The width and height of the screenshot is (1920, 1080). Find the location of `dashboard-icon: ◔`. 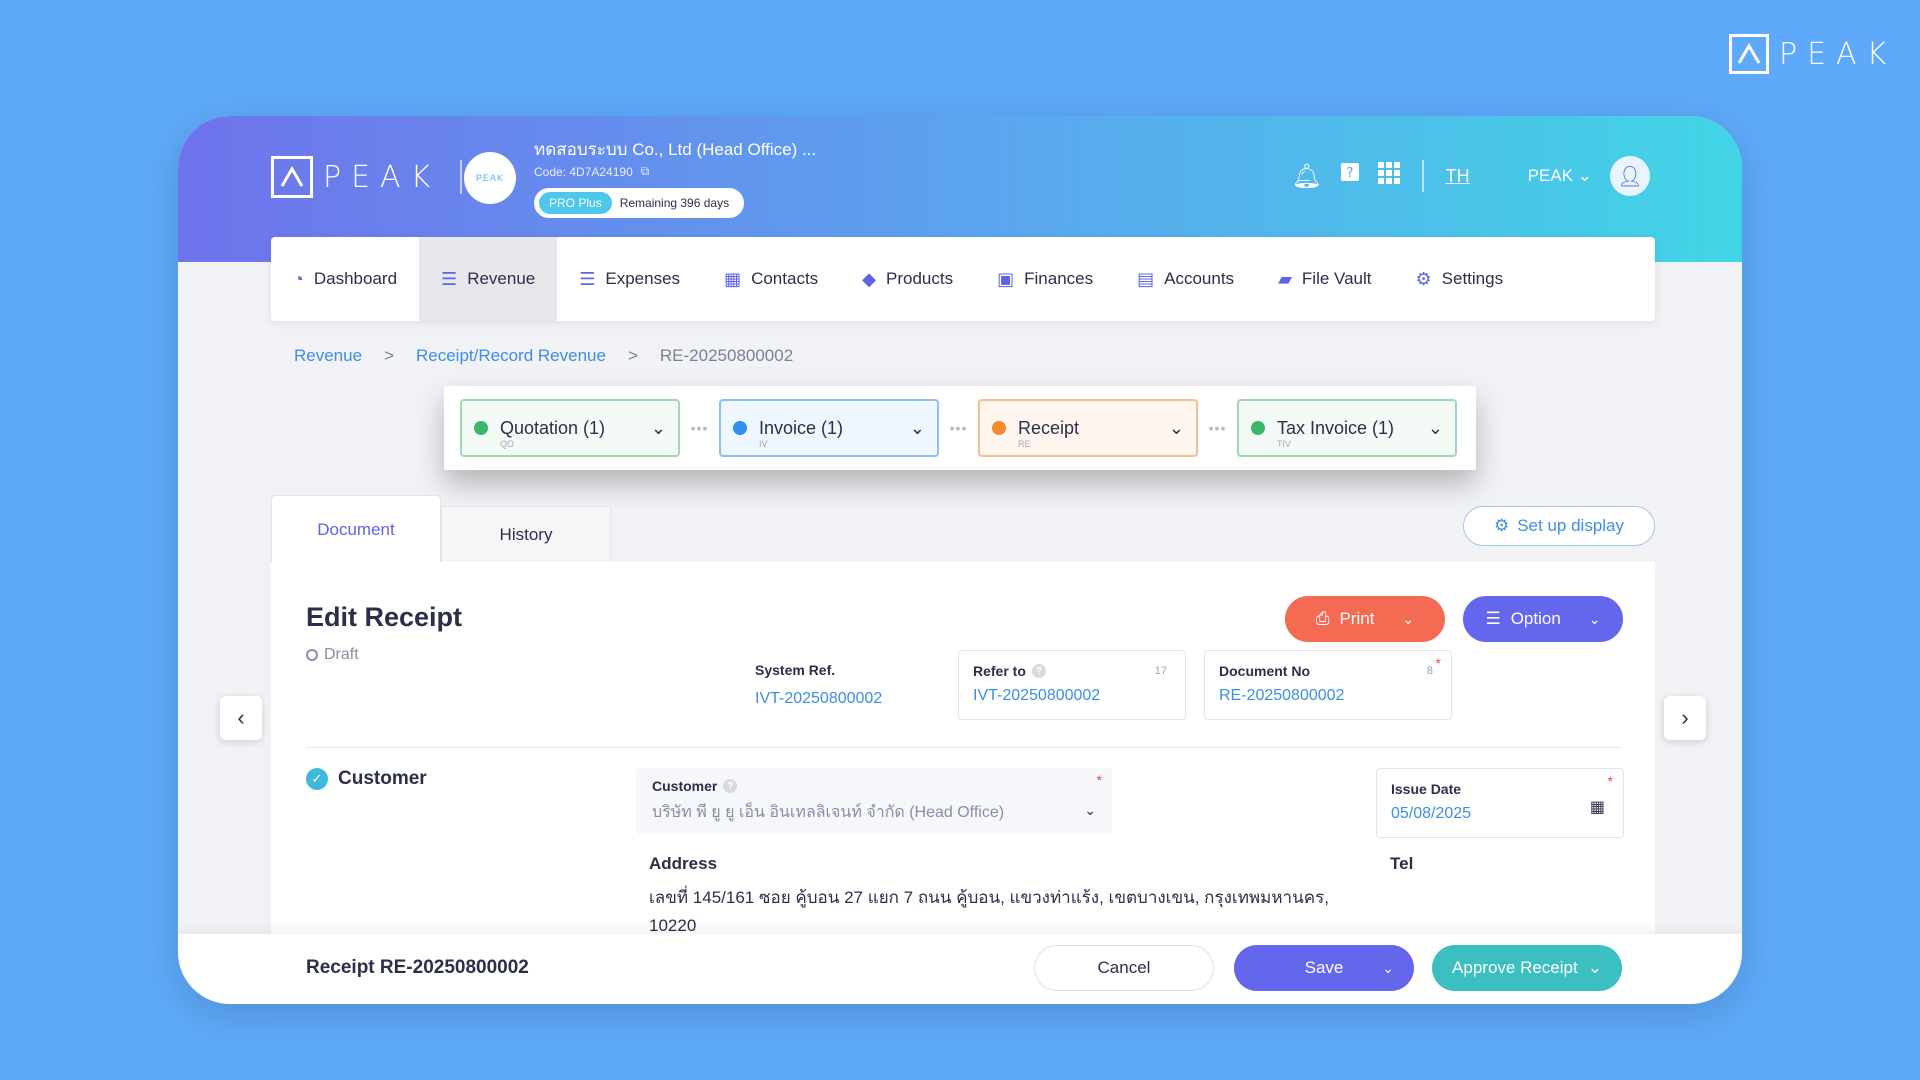

dashboard-icon: ◔ is located at coordinates (298, 278).